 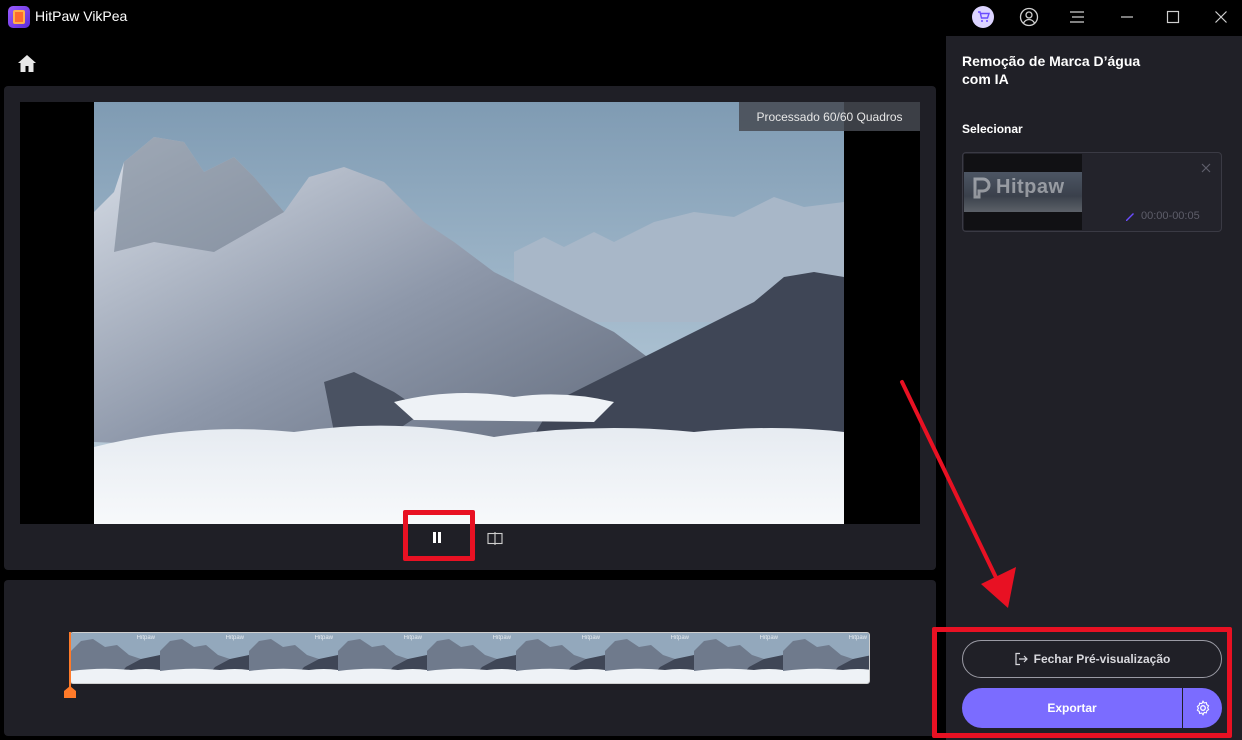 I want to click on maximize-icon, so click(x=1173, y=17).